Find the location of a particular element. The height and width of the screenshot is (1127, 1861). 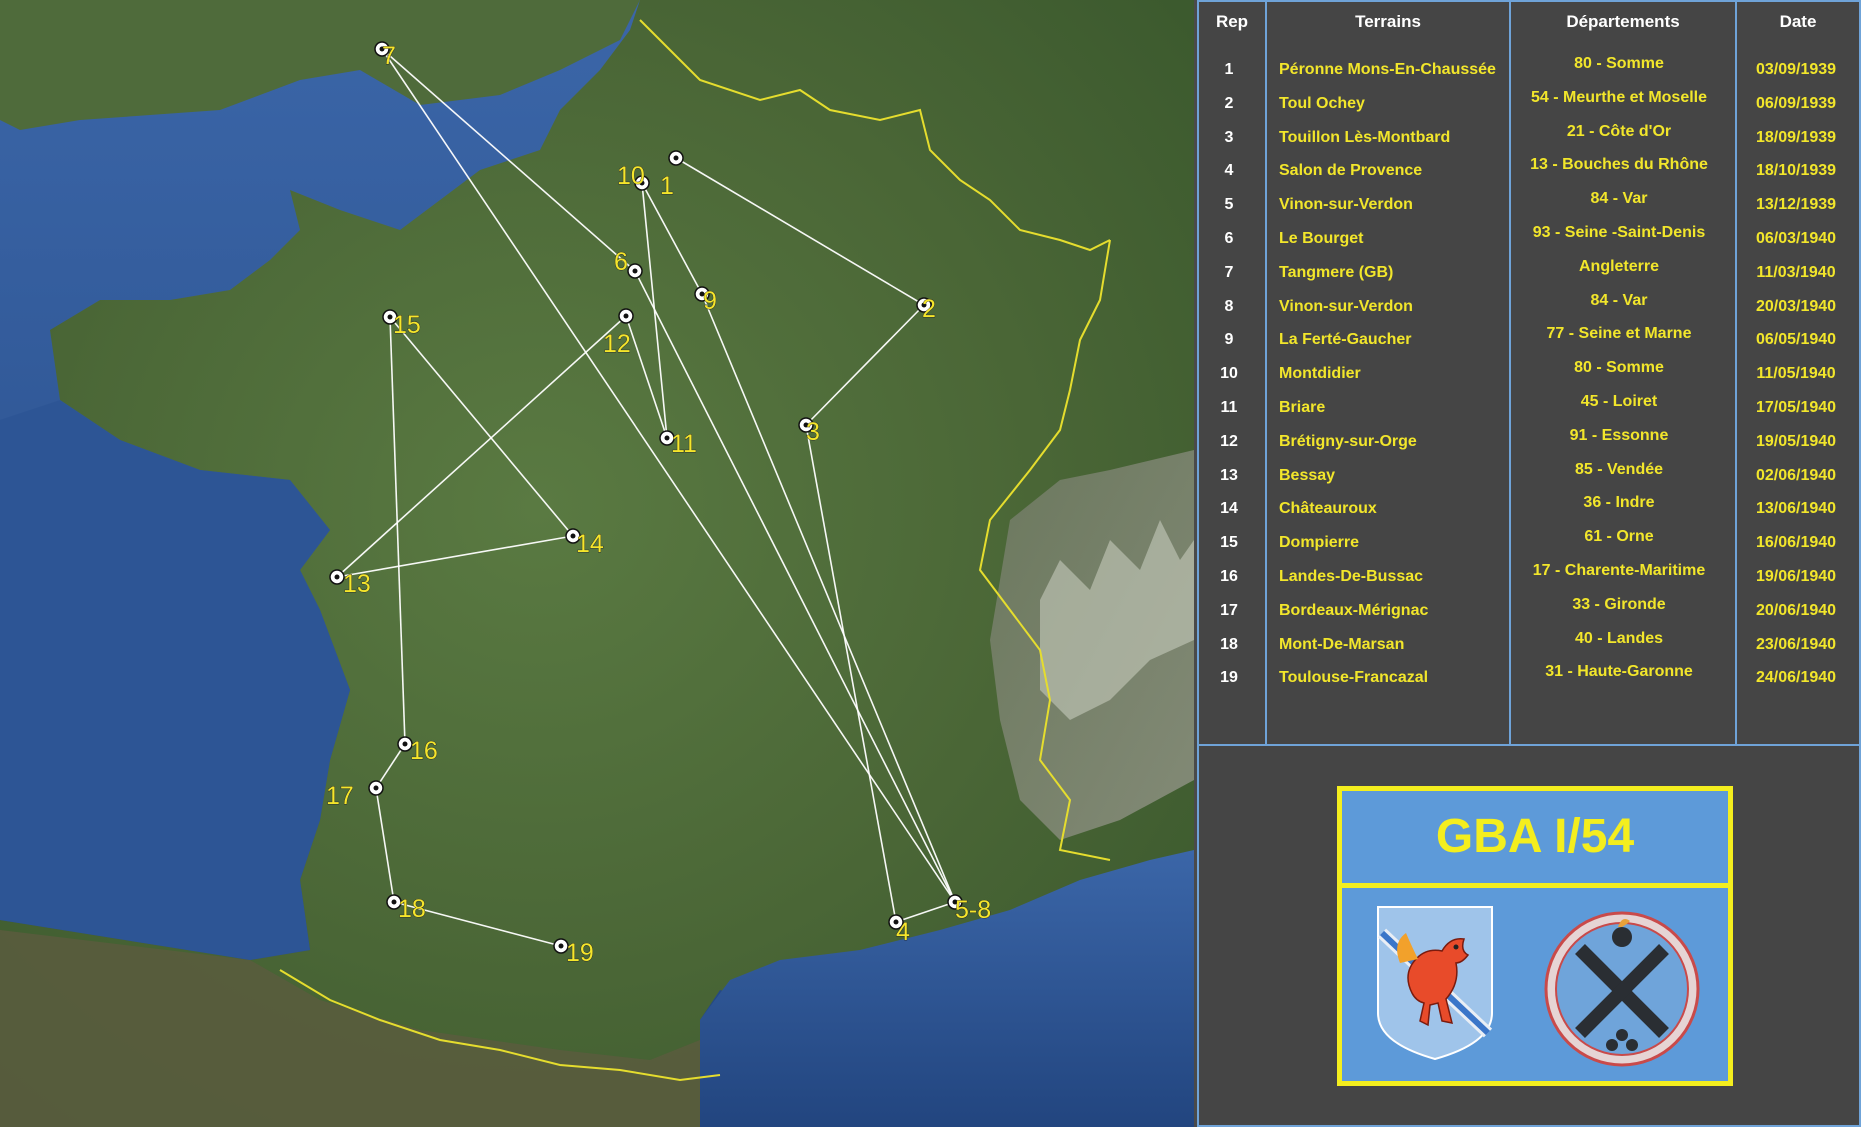

row-date: 13/12/1939 is located at coordinates (1796, 205).